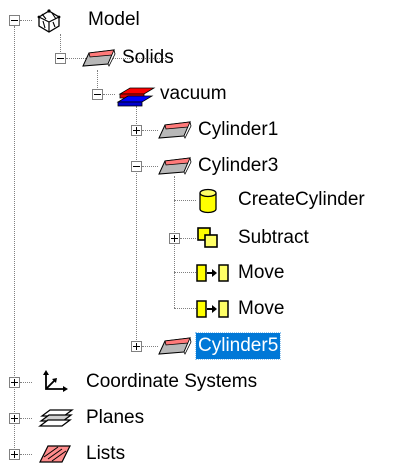 This screenshot has width=398, height=469. What do you see at coordinates (208, 201) in the screenshot?
I see `cylinder-icon` at bounding box center [208, 201].